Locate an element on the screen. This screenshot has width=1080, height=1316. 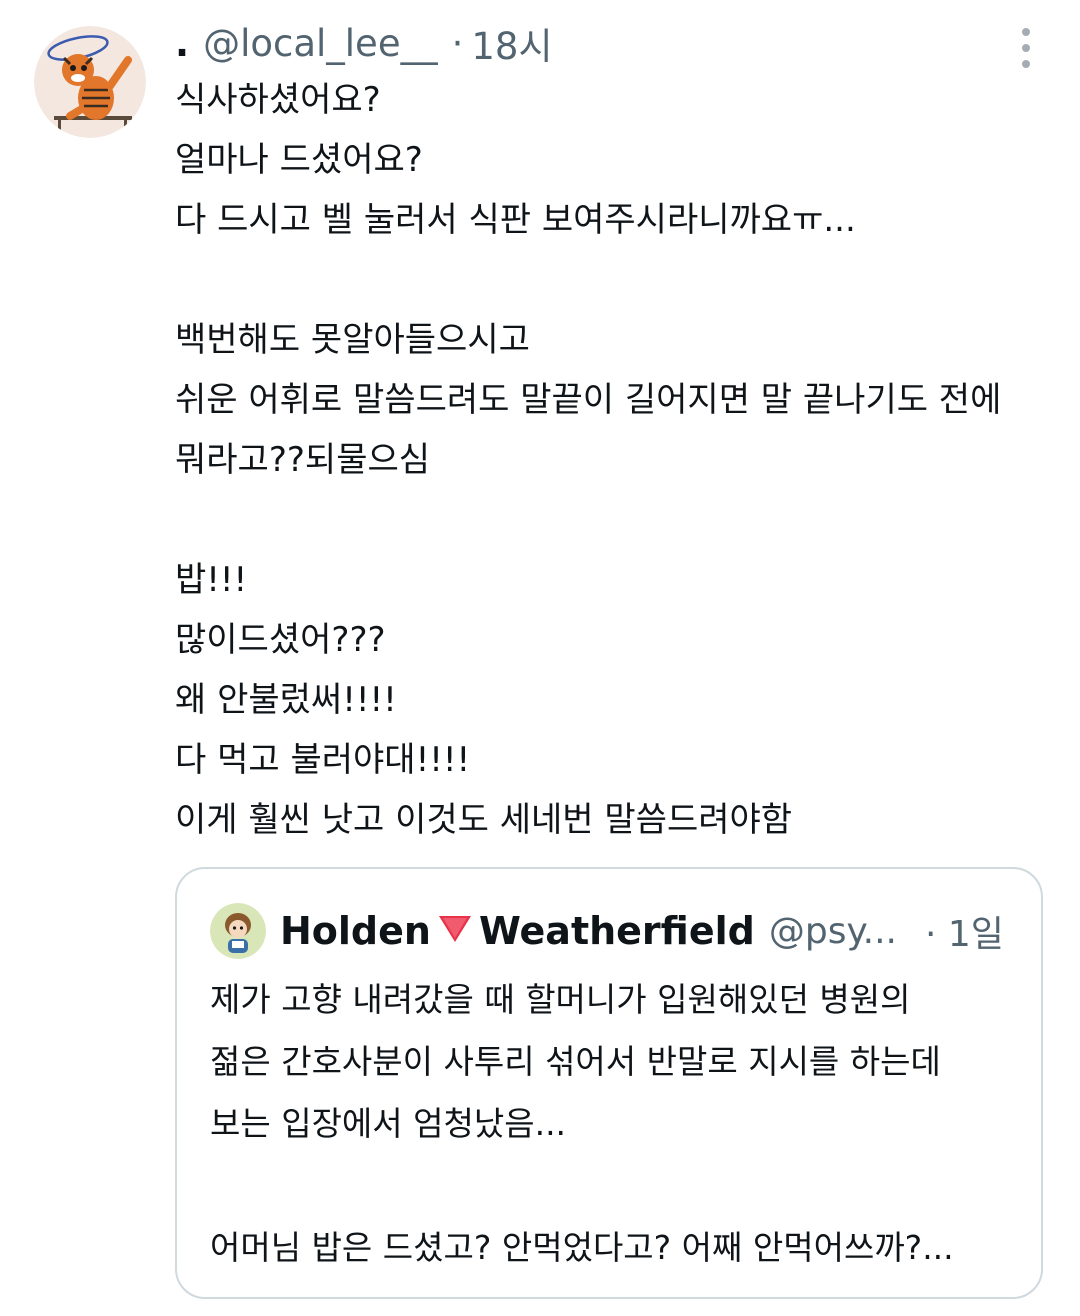
quoted-time-value: 1일 is located at coordinates (975, 934).